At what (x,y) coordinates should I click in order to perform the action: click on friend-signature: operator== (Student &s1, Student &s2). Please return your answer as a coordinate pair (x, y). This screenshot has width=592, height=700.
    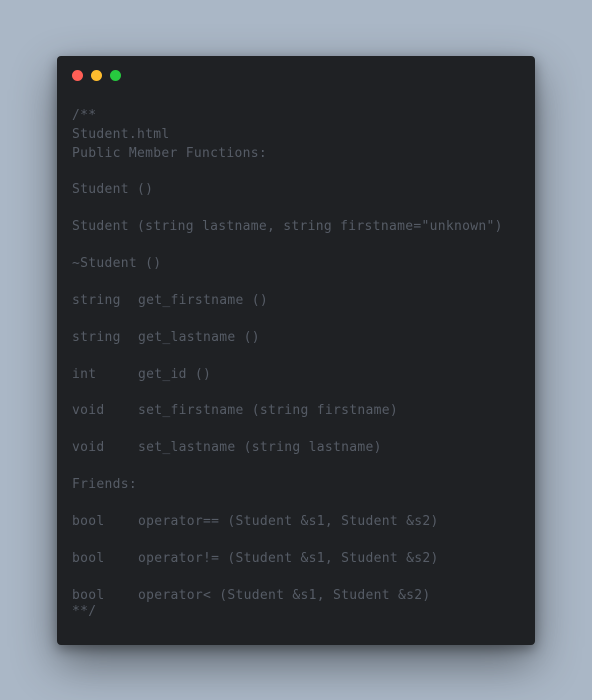
    Looking at the image, I should click on (288, 521).